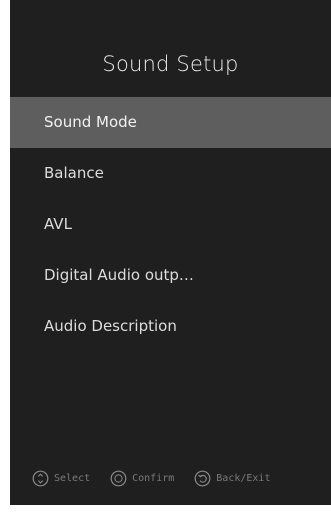  Describe the element at coordinates (153, 478) in the screenshot. I see `hint-confirm-label: Confirm` at that location.